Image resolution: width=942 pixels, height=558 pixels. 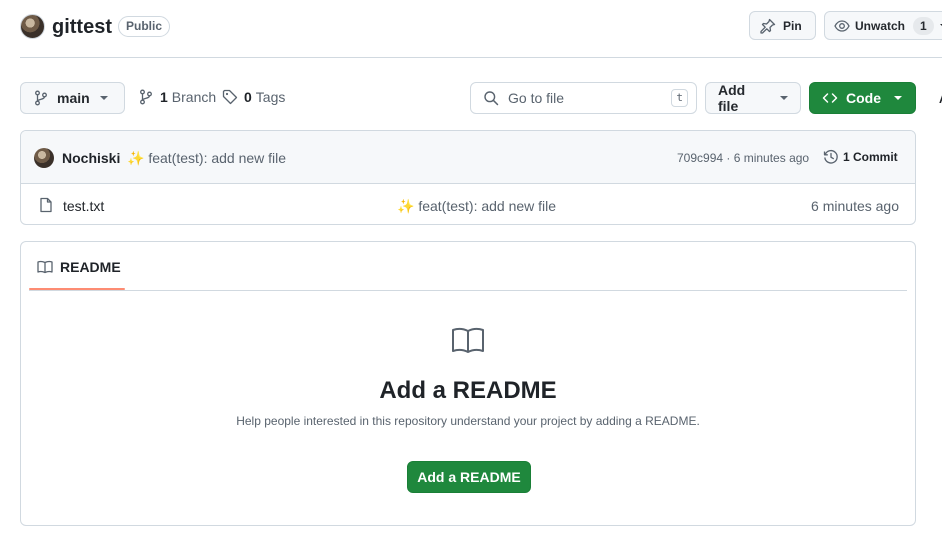 I want to click on branch-selector: main, so click(x=72, y=98).